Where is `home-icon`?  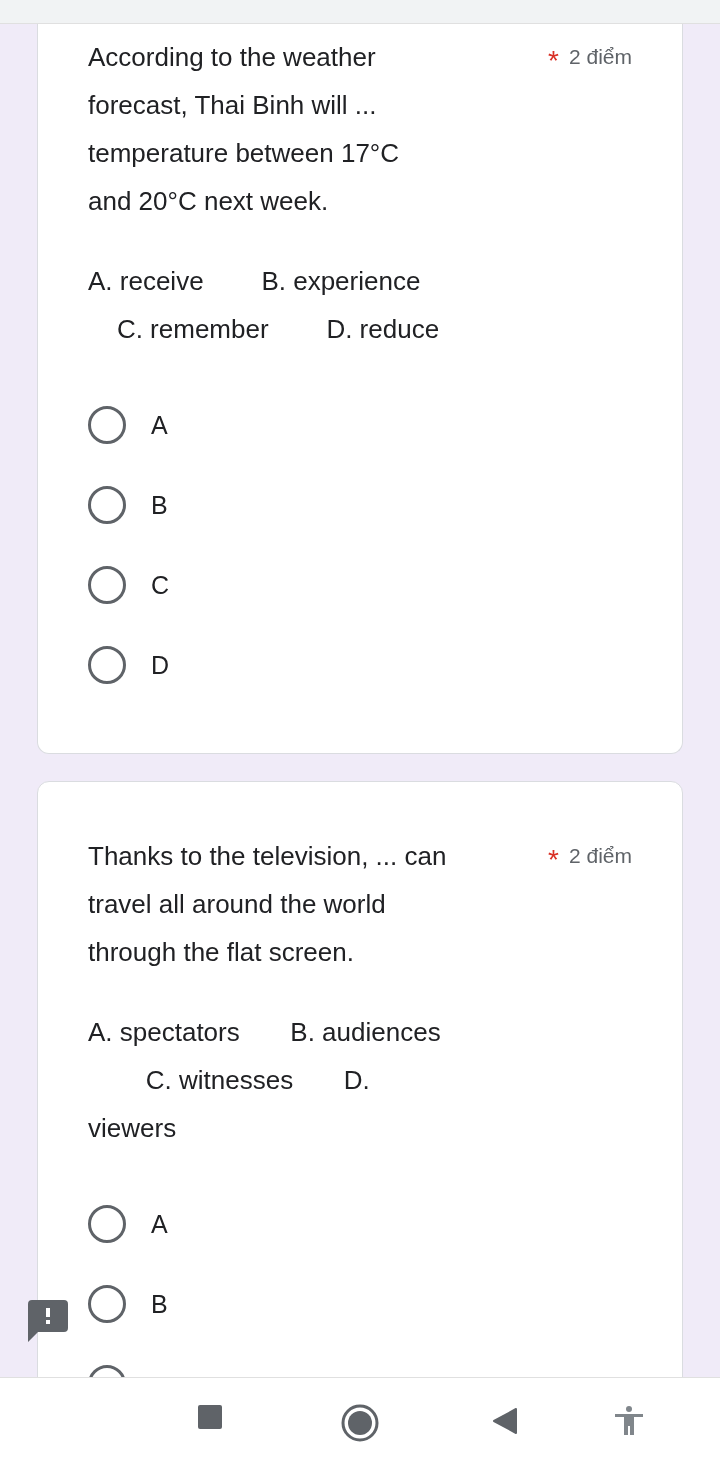
home-icon is located at coordinates (360, 1423).